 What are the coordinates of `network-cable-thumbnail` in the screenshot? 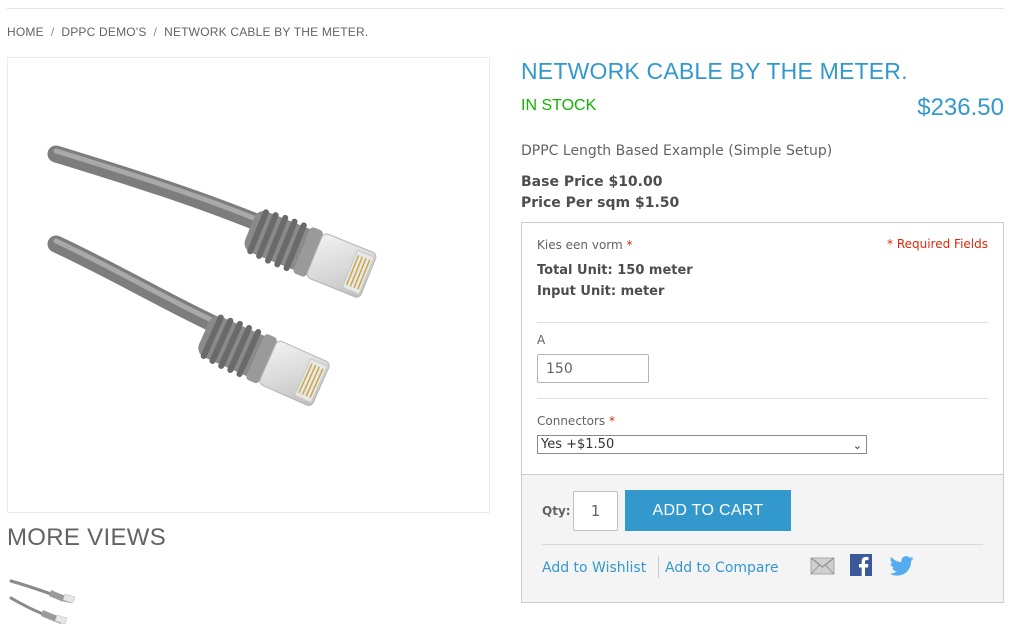 It's located at (42, 602).